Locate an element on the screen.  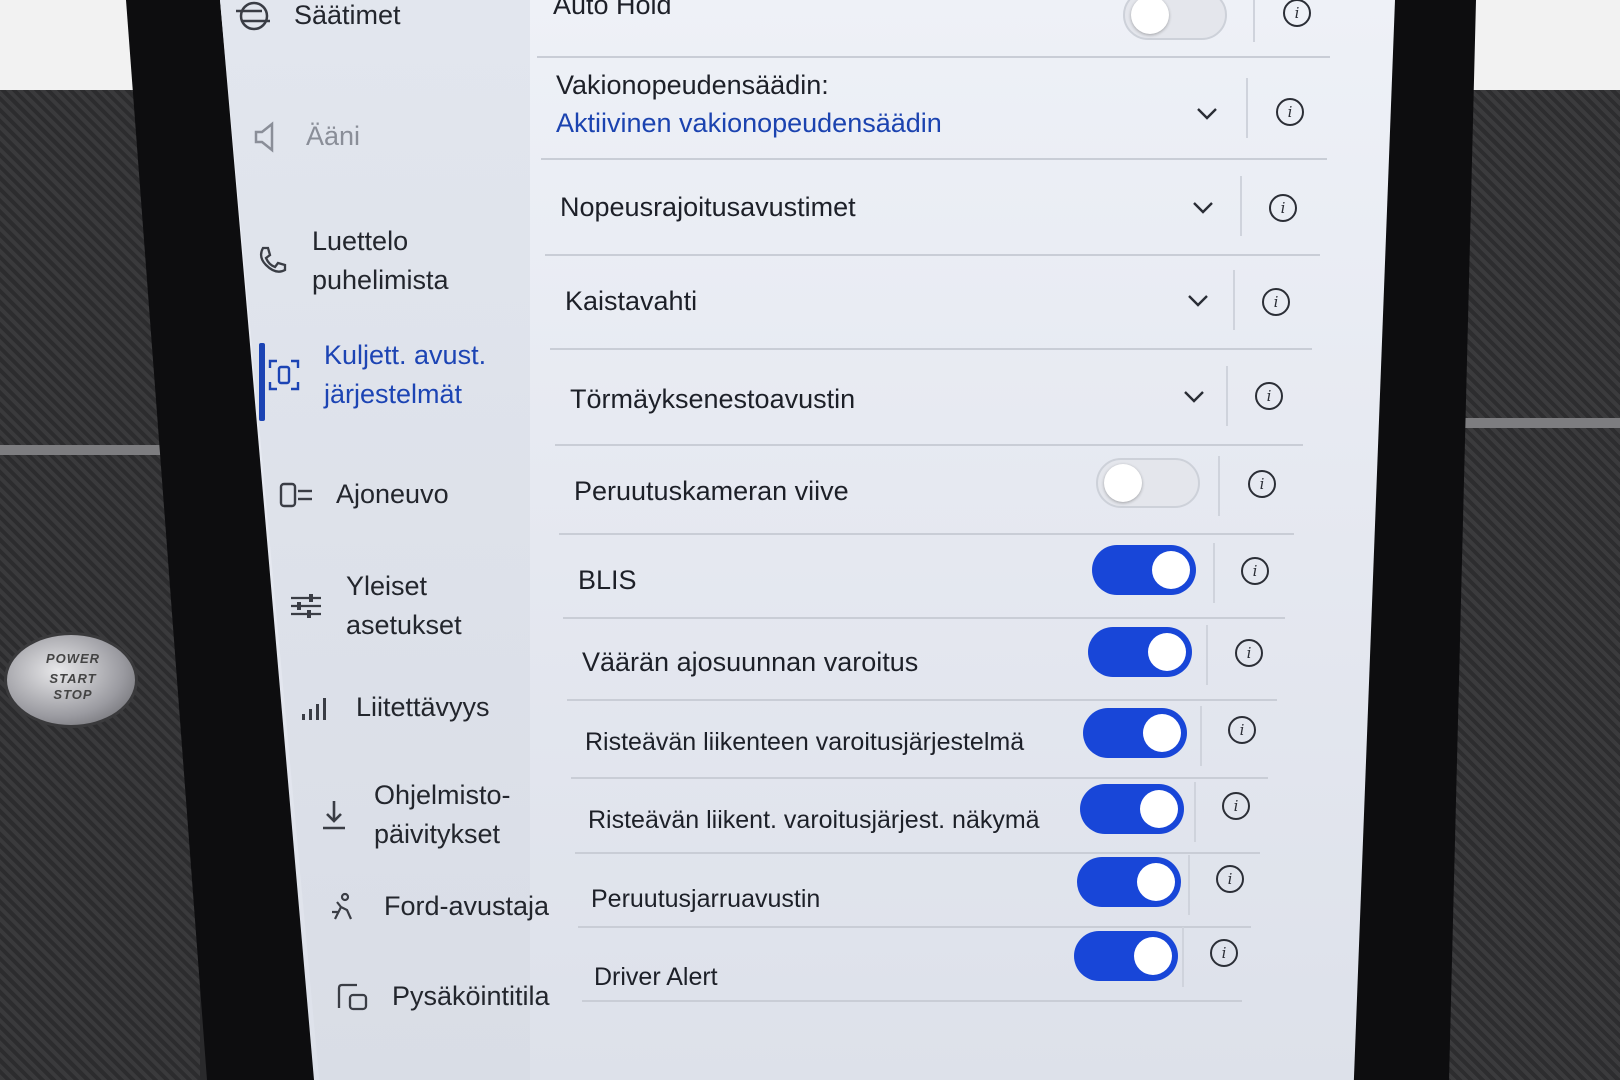
sidebar-item-ford-avustaja: Ford-avustaja is located at coordinates (437, 906).